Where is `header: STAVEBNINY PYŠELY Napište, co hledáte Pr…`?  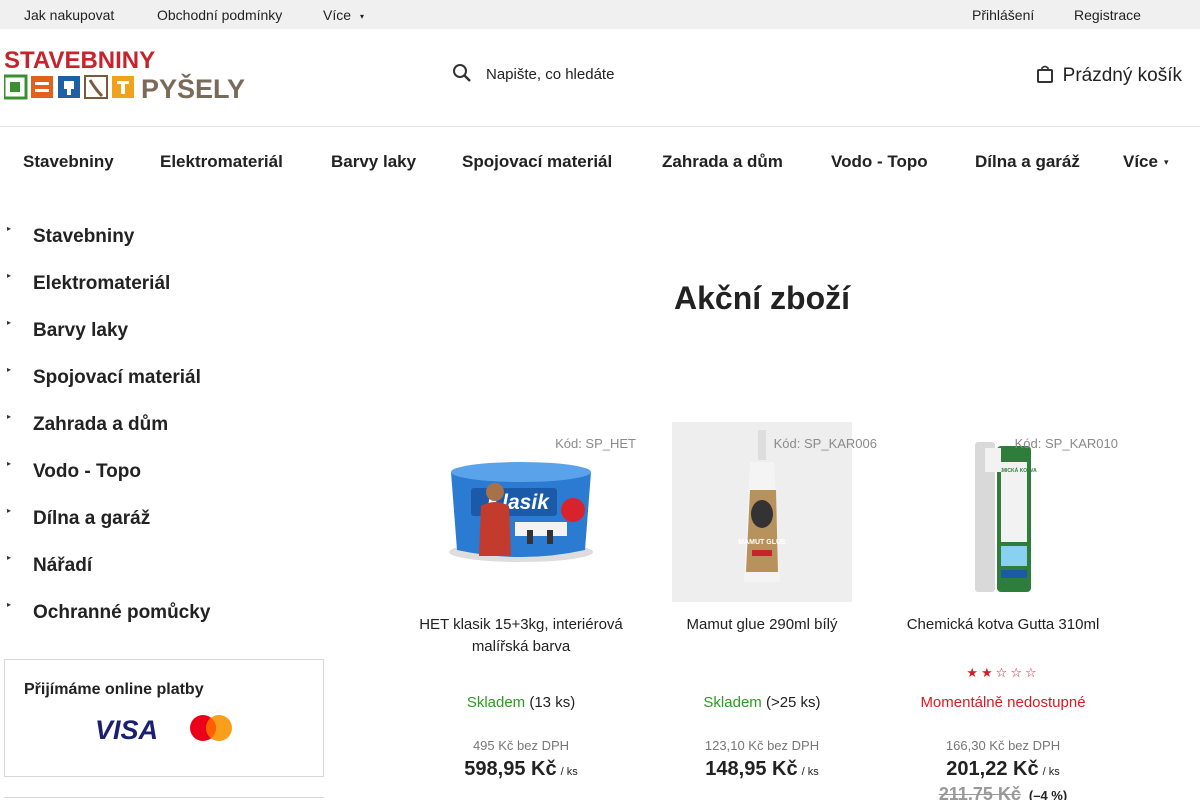 header: STAVEBNINY PYŠELY Napište, co hledáte Pr… is located at coordinates (600, 78).